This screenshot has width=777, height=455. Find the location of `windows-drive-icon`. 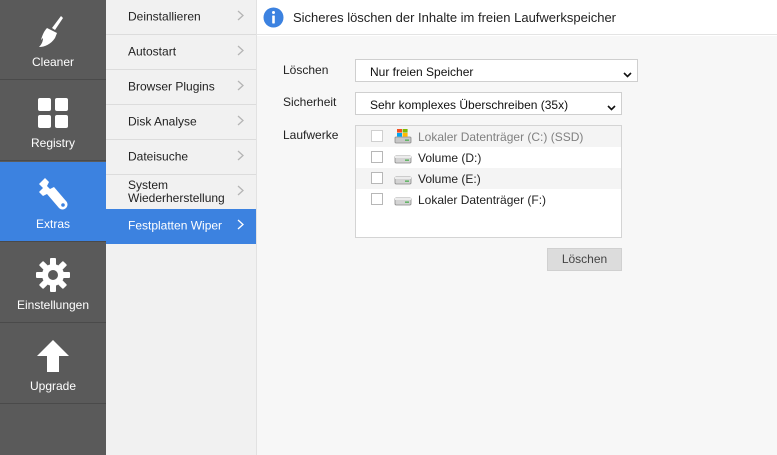

windows-drive-icon is located at coordinates (403, 138).